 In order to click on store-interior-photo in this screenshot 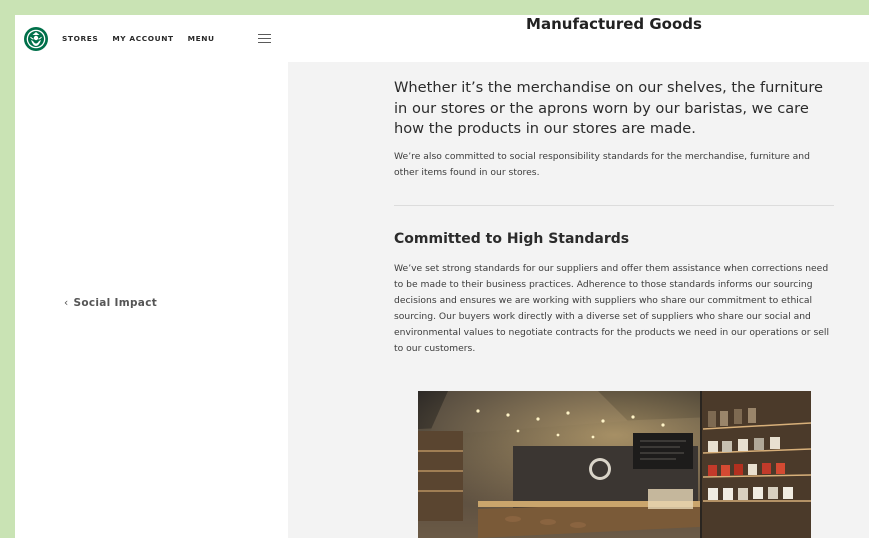, I will do `click(614, 464)`.